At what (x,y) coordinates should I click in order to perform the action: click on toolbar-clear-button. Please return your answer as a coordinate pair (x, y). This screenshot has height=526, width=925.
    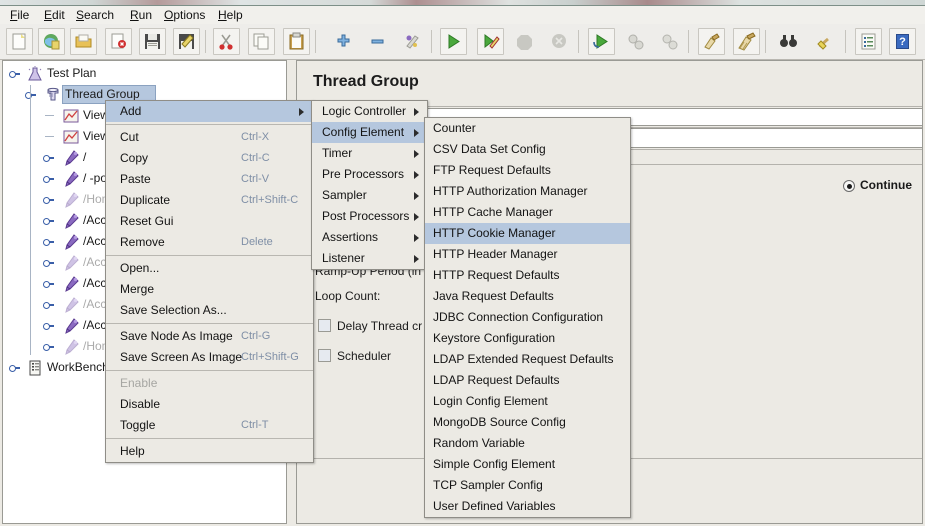
    Looking at the image, I should click on (711, 41).